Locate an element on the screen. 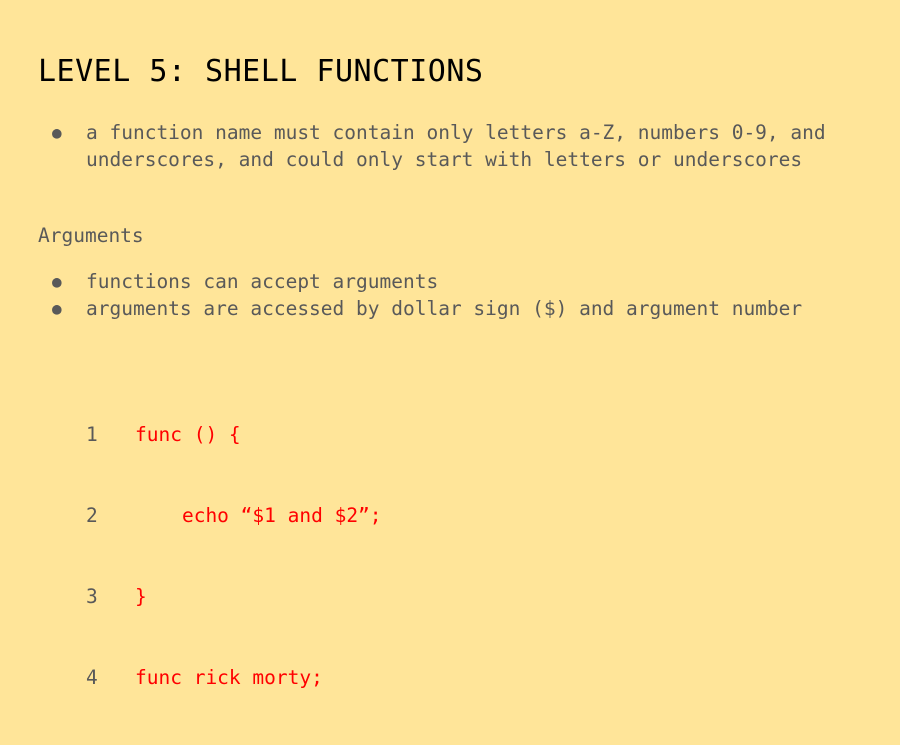  code-text: func () { is located at coordinates (188, 434).